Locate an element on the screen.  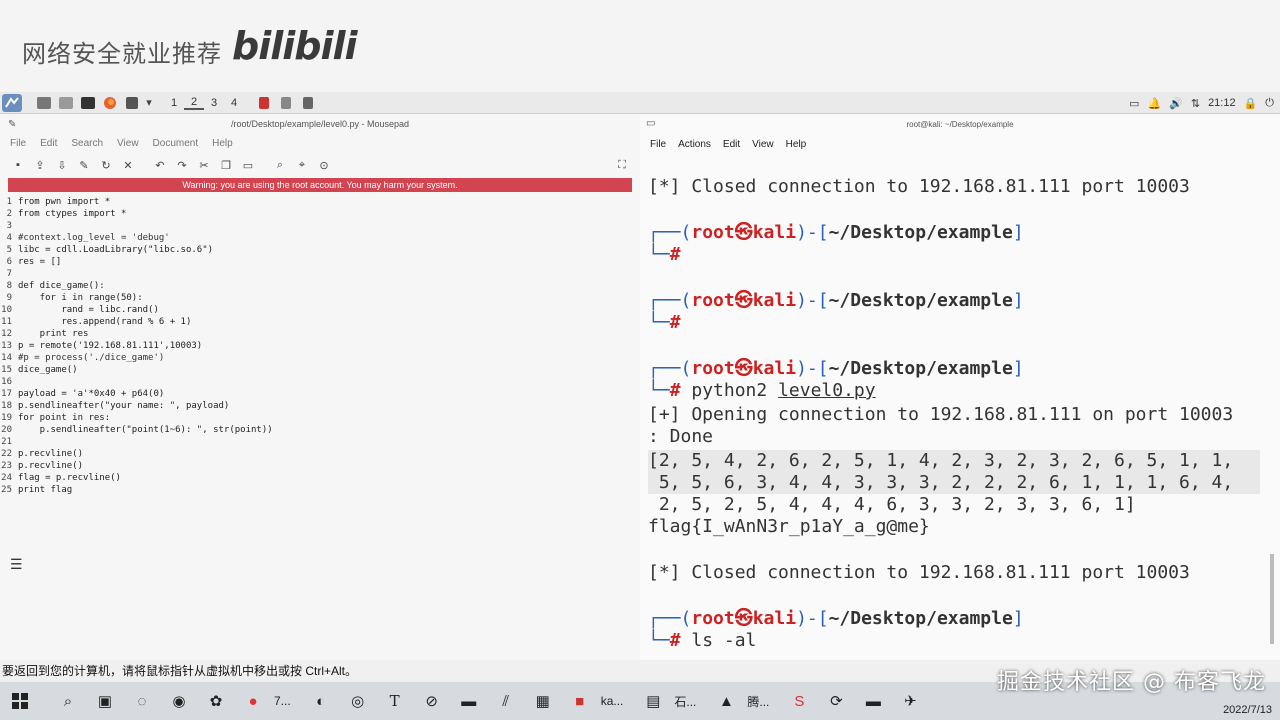
cut-icon: ✂ is located at coordinates (204, 165).